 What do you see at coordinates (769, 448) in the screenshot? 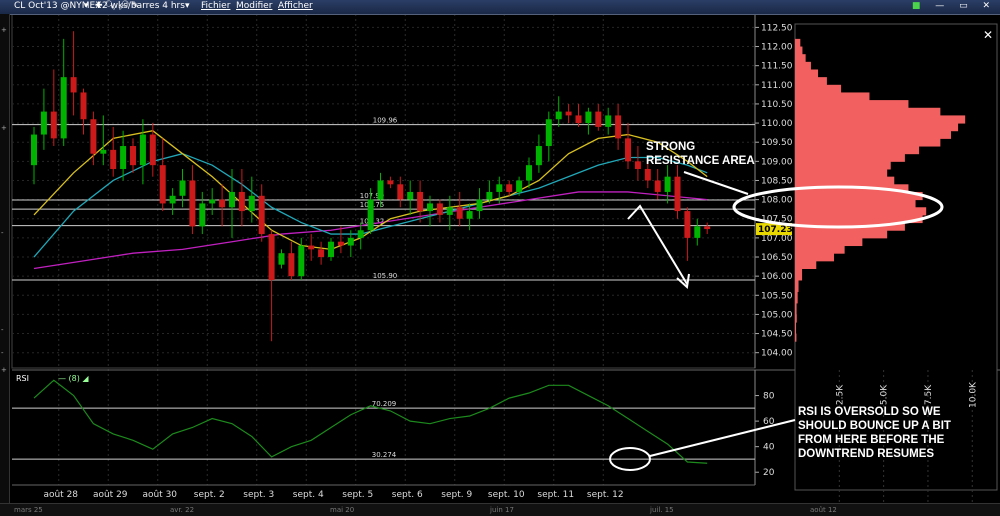
I see `rsi-y-tick-label: 40` at bounding box center [769, 448].